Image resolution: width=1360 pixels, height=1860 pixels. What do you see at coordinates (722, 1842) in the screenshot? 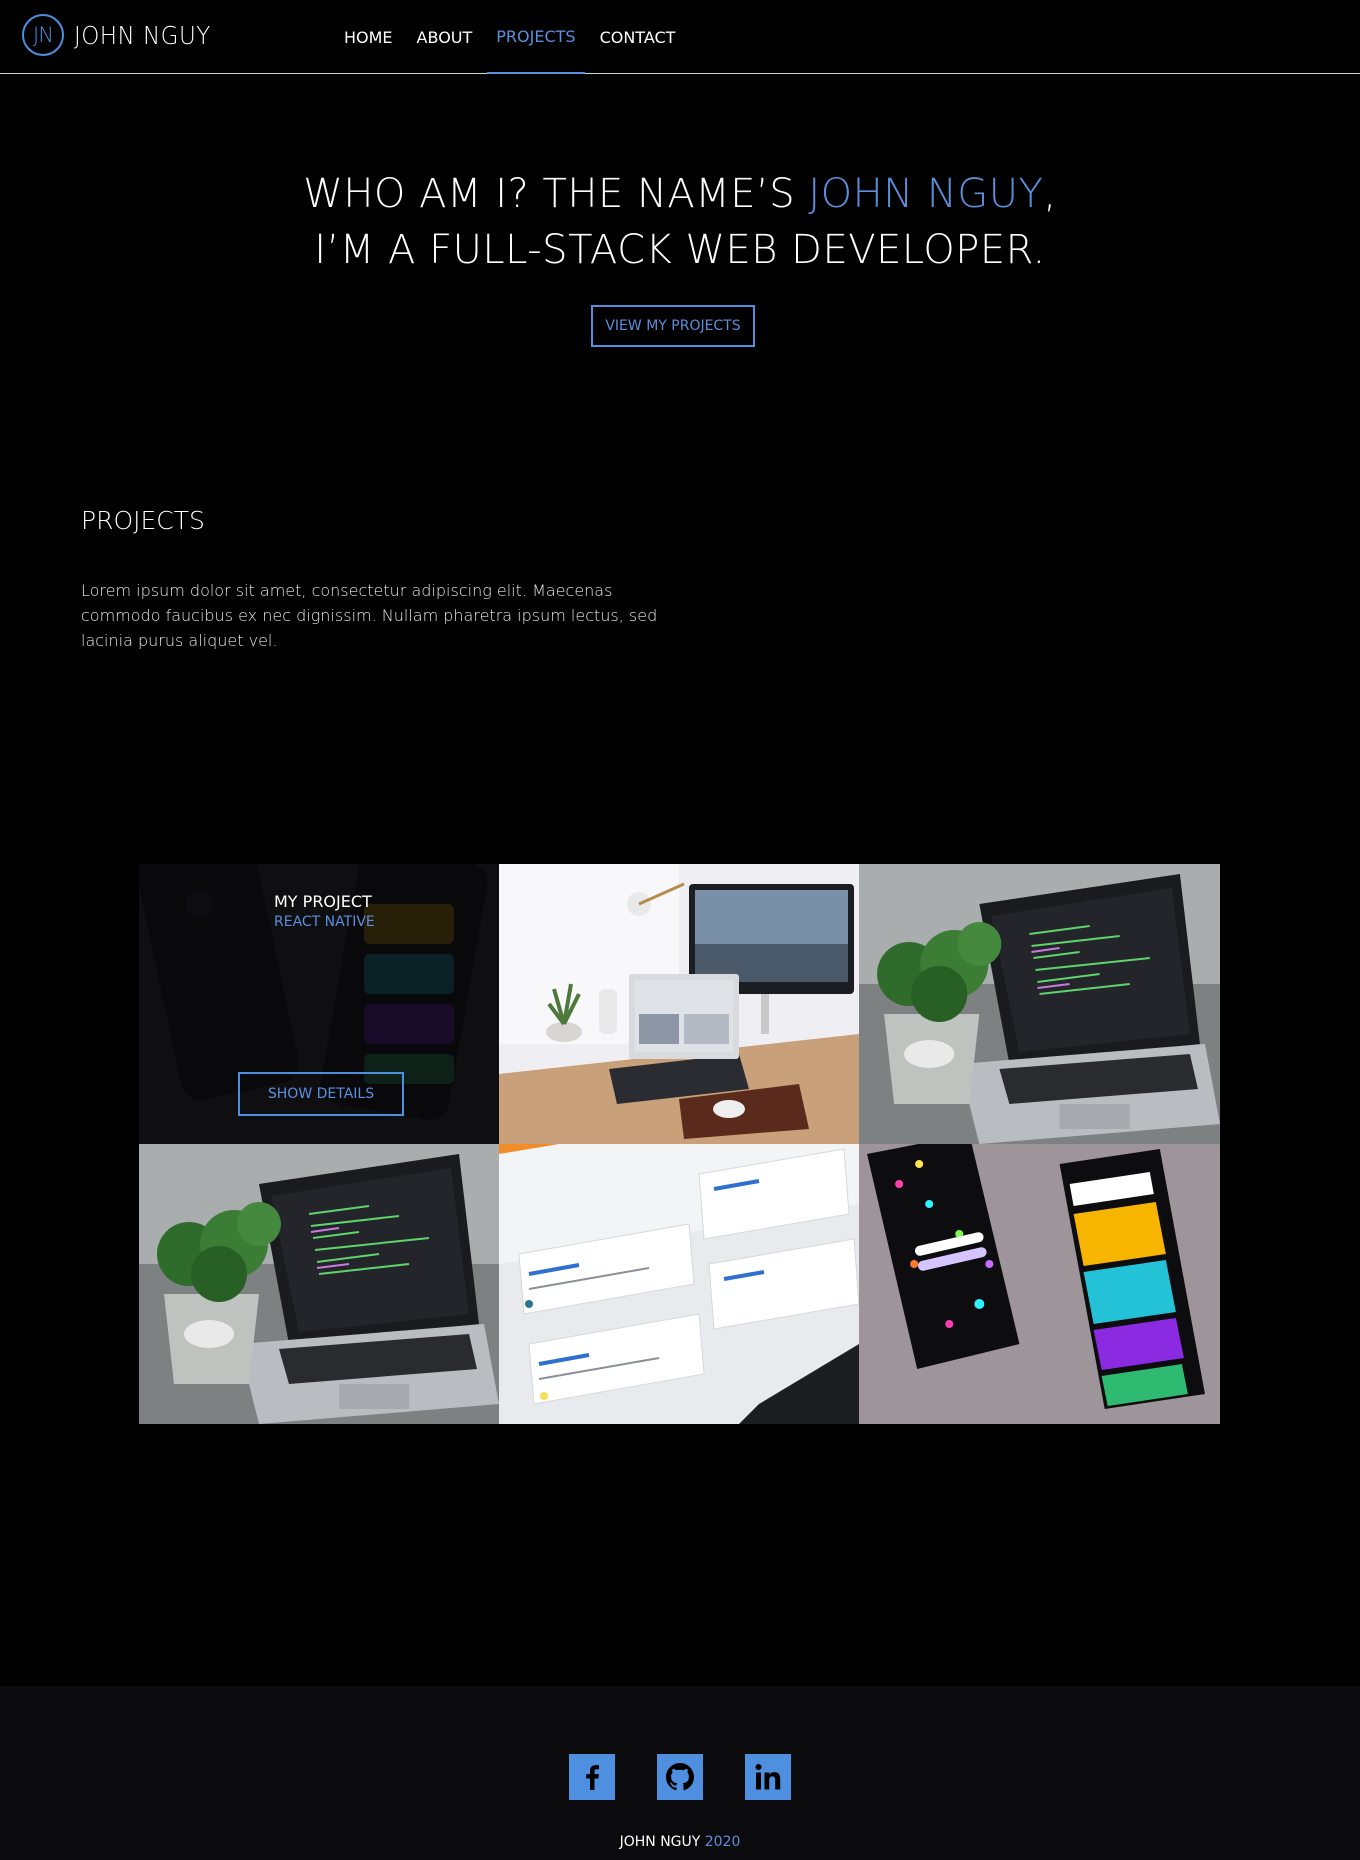
I see `copyright-year: 2020` at bounding box center [722, 1842].